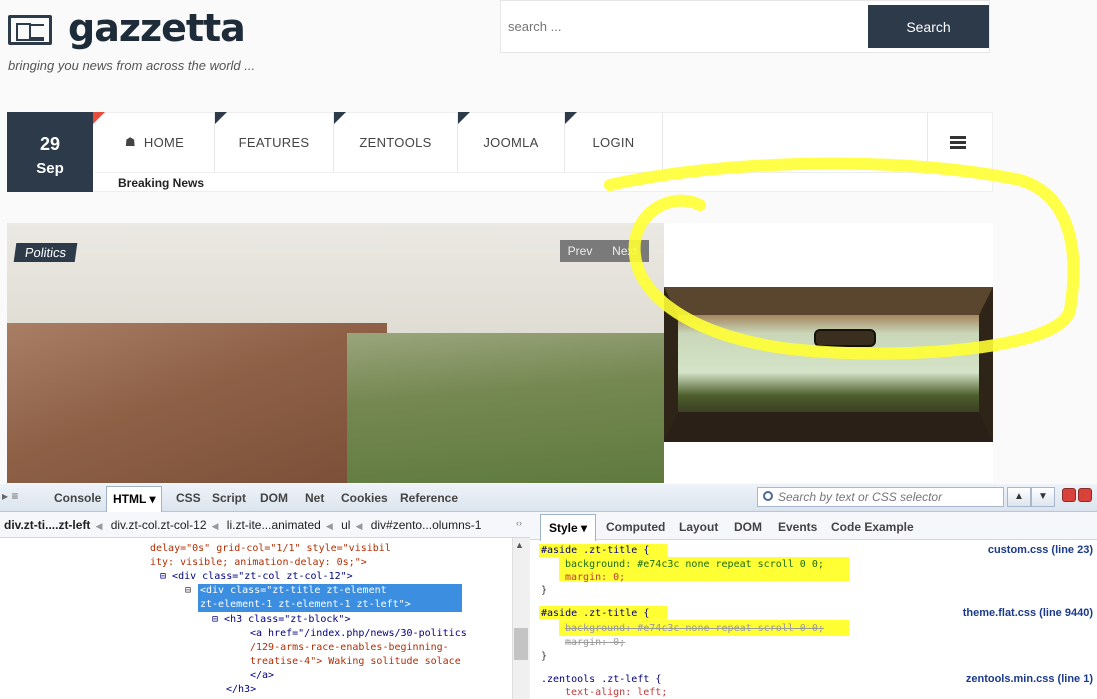  What do you see at coordinates (287, 619) in the screenshot?
I see `html-line-text: <h3 class="zt-block">` at bounding box center [287, 619].